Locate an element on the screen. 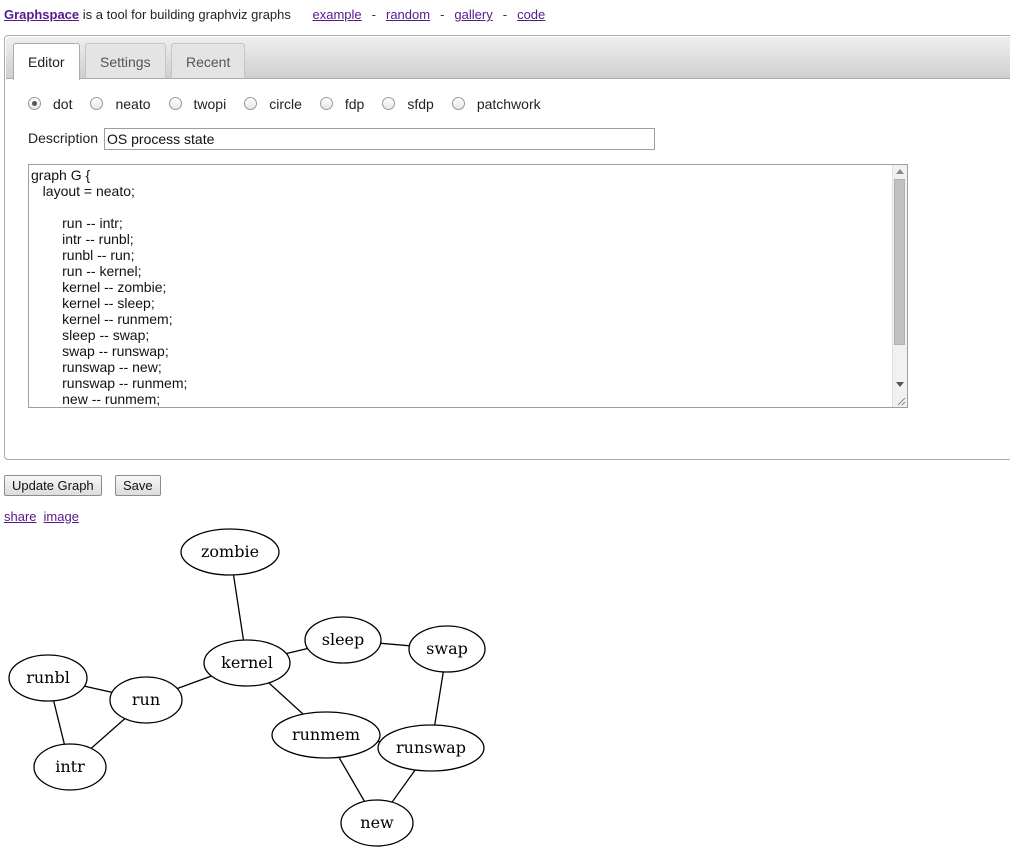 This screenshot has width=1010, height=856. graph-node-new: new is located at coordinates (377, 823).